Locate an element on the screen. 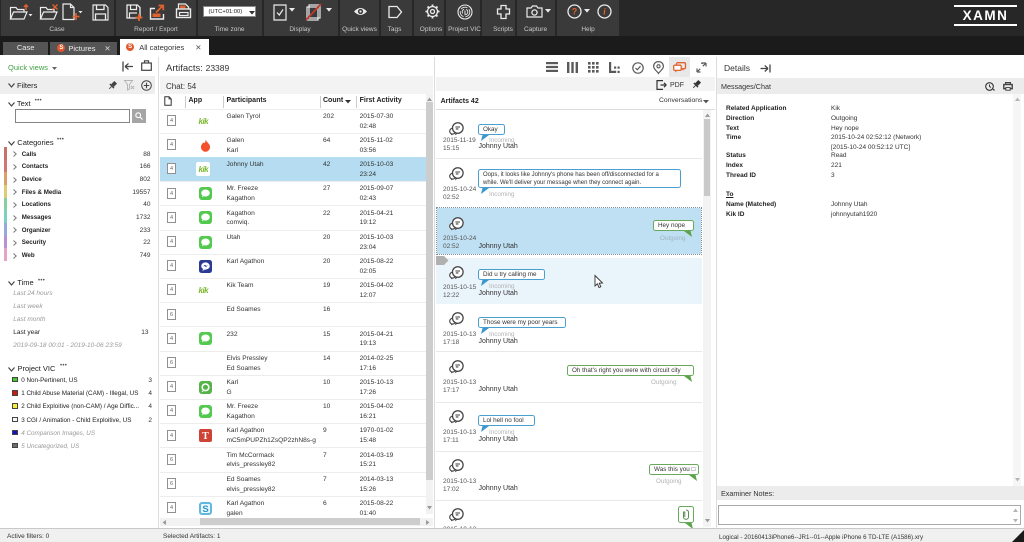 The height and width of the screenshot is (542, 1024). svg-text: i is located at coordinates (604, 11).